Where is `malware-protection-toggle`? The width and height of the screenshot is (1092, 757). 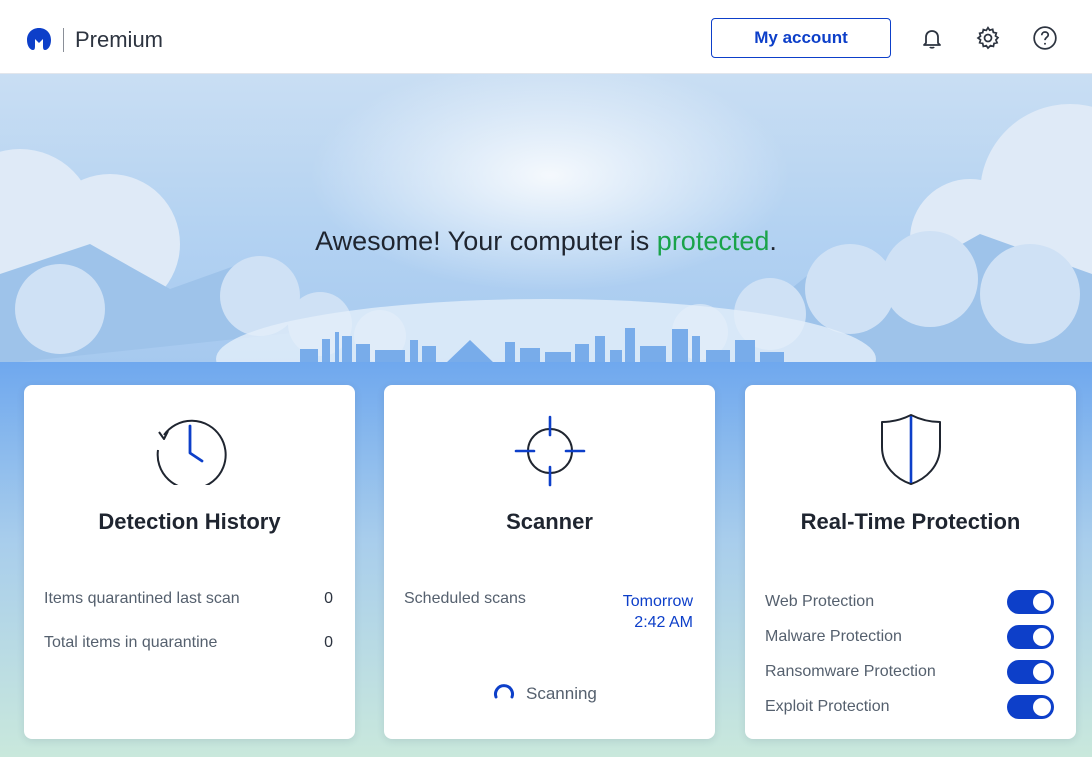
malware-protection-toggle is located at coordinates (1030, 637).